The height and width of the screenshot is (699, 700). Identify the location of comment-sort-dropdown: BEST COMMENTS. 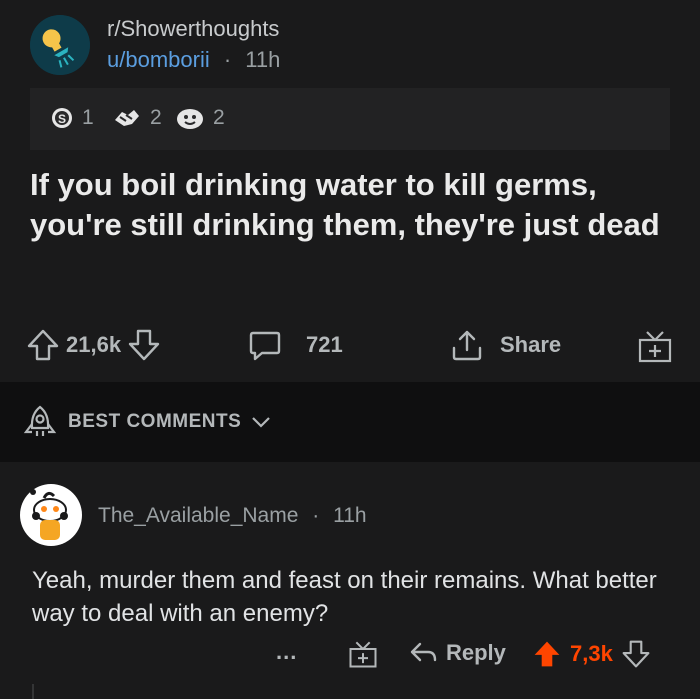
(146, 422).